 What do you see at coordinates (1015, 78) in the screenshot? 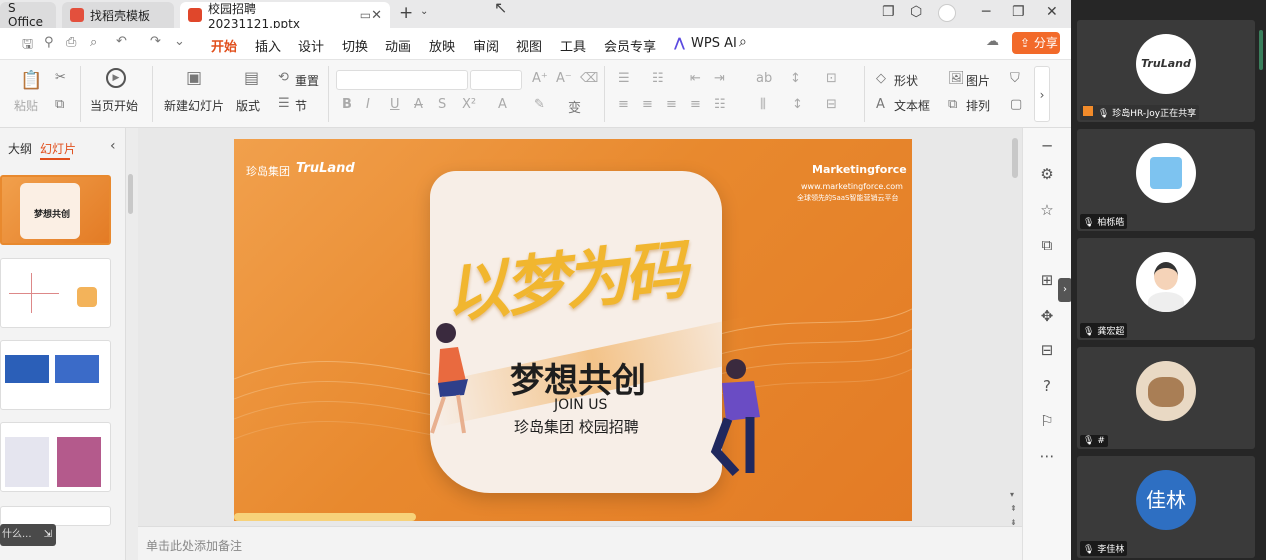
I see `fill-icon: ⛉` at bounding box center [1015, 78].